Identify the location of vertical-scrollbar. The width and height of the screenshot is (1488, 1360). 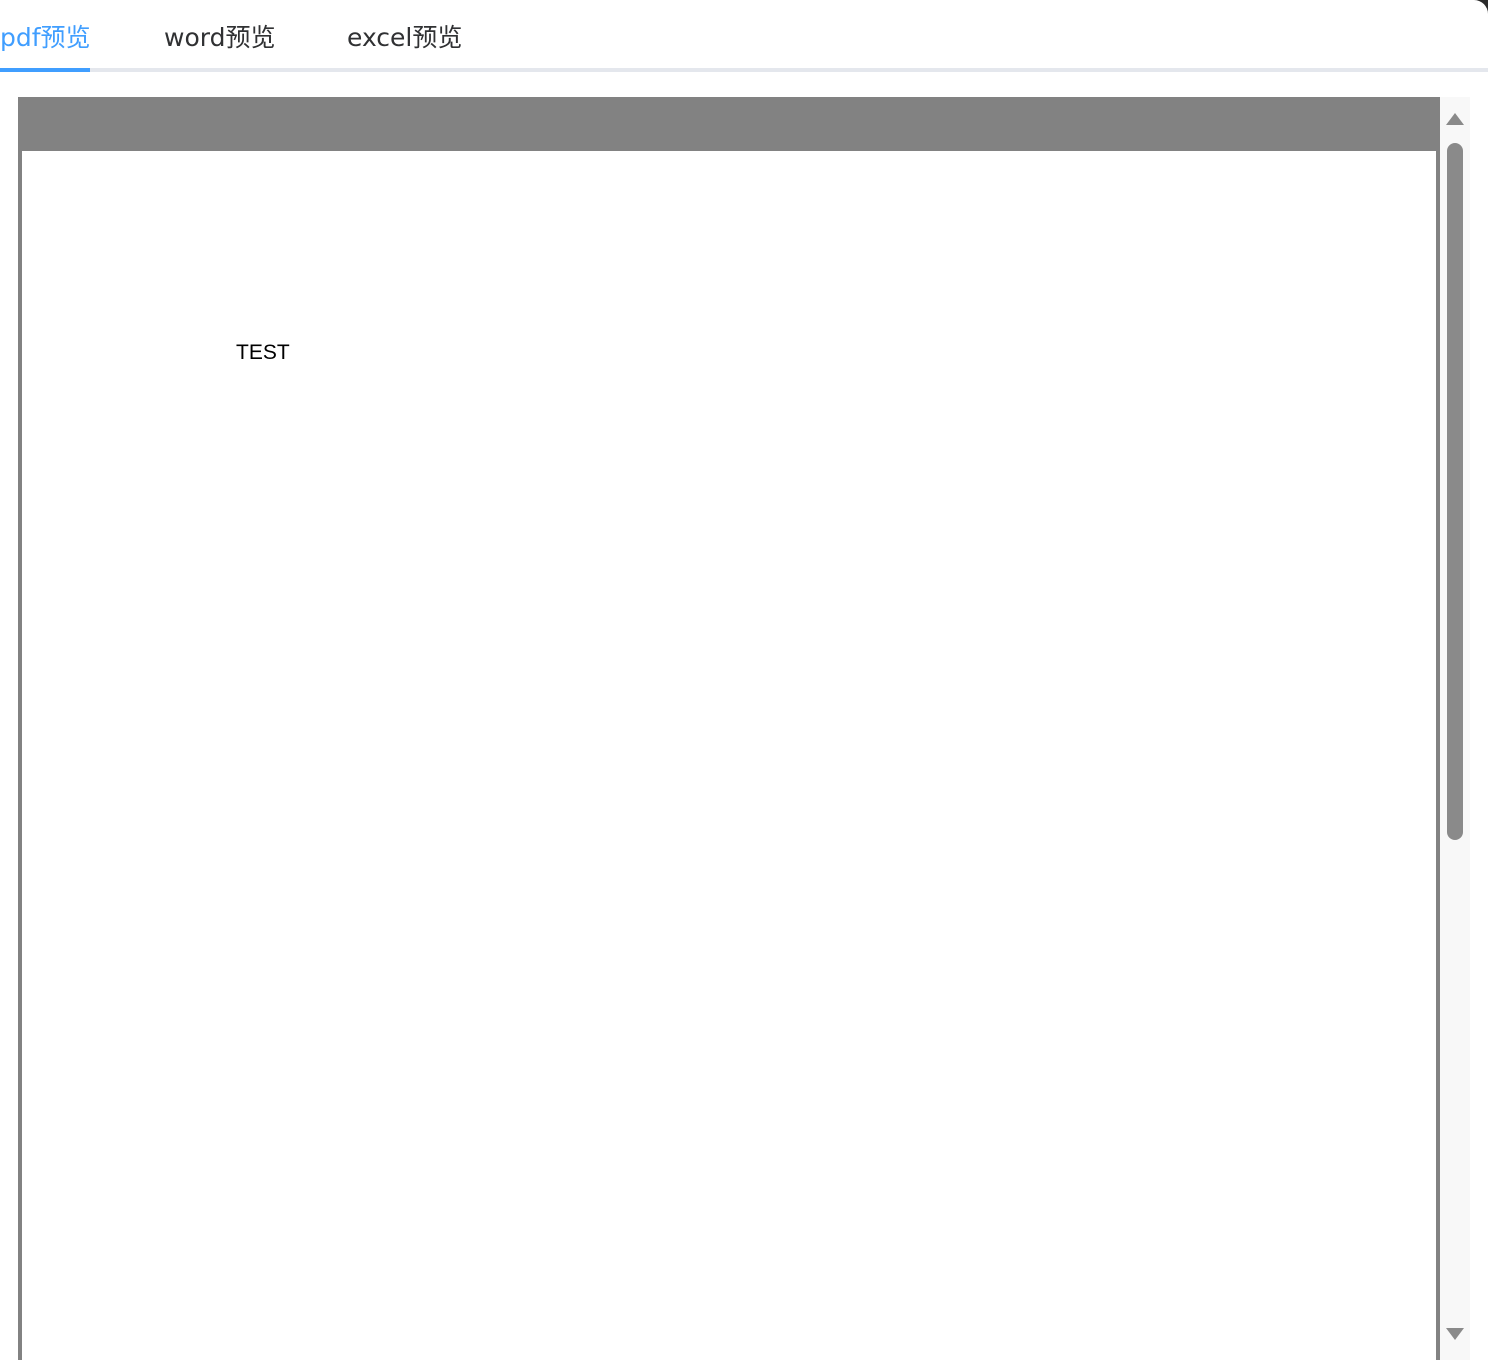
(1455, 728).